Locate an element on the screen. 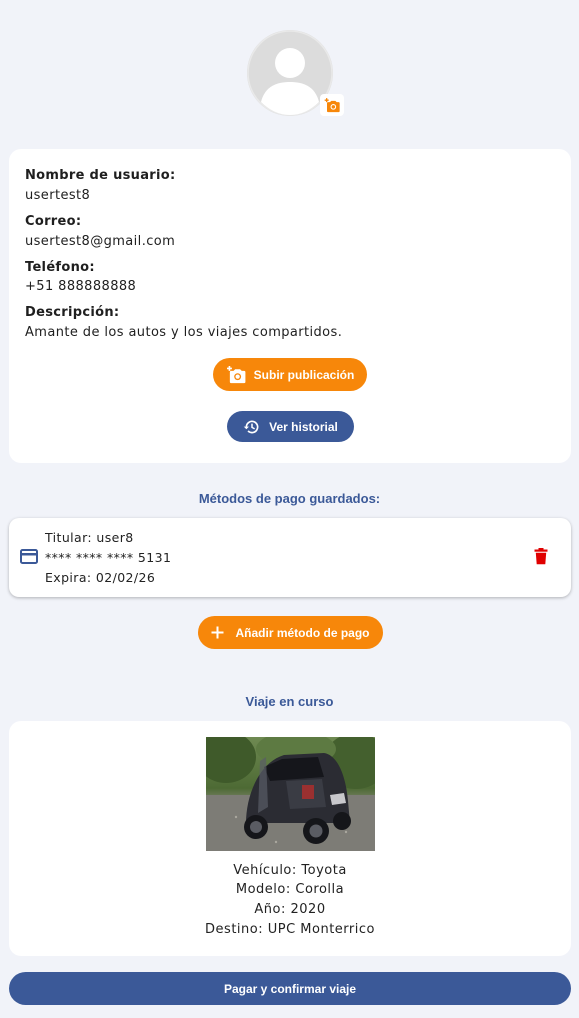 The height and width of the screenshot is (1018, 579). pay-and-confirm-label: Pagar y confirmar viaje is located at coordinates (290, 988).